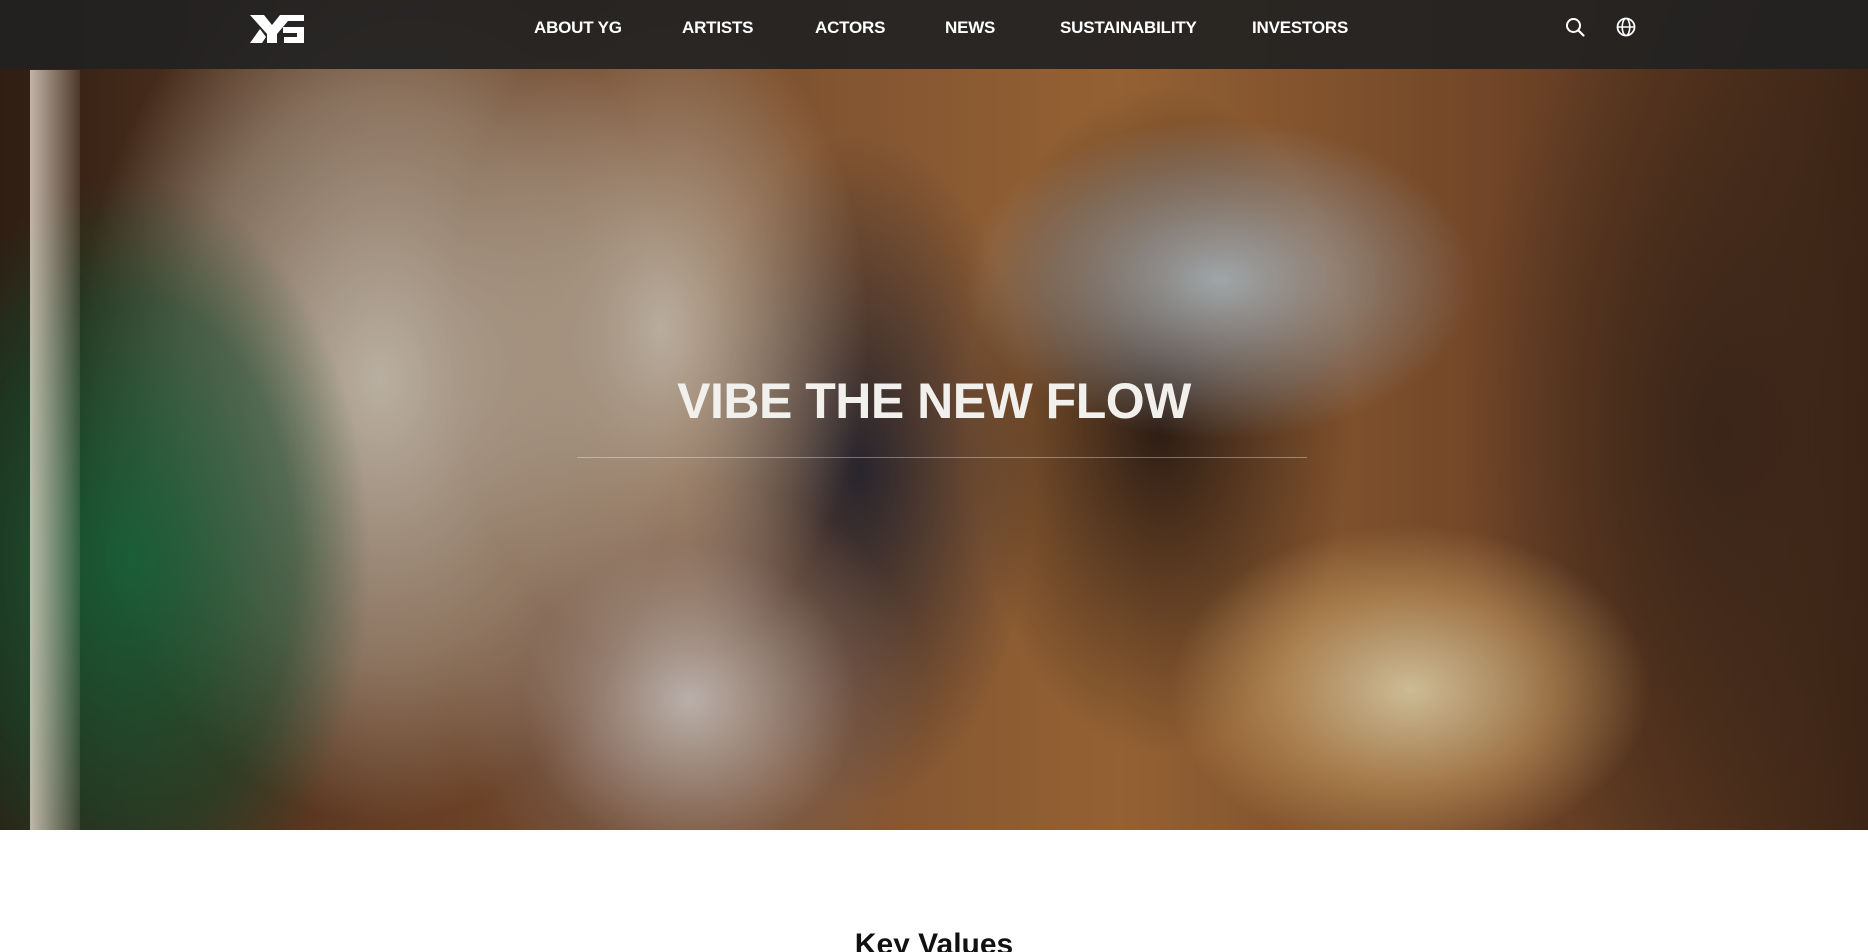 This screenshot has width=1868, height=952. What do you see at coordinates (1128, 28) in the screenshot?
I see `nav-item-sustainability: SUSTAINABILITY` at bounding box center [1128, 28].